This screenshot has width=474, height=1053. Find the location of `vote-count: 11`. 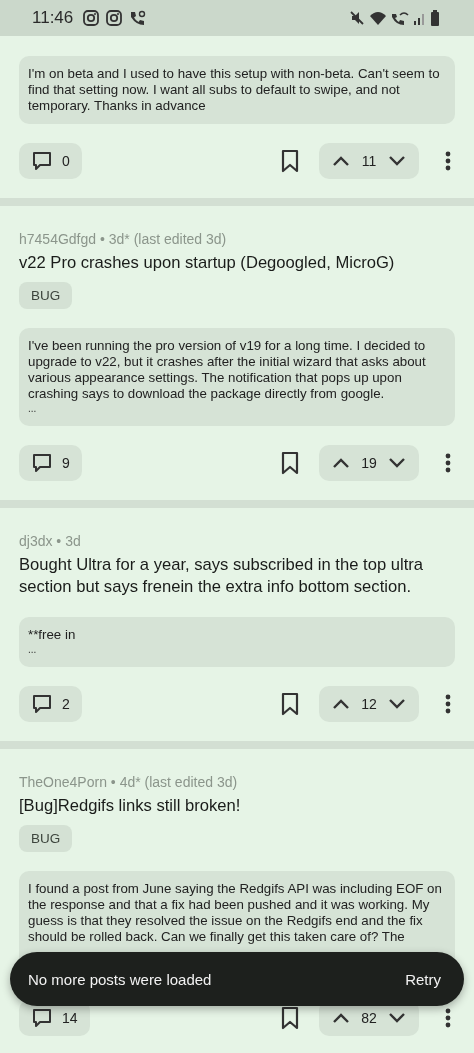

vote-count: 11 is located at coordinates (369, 161).